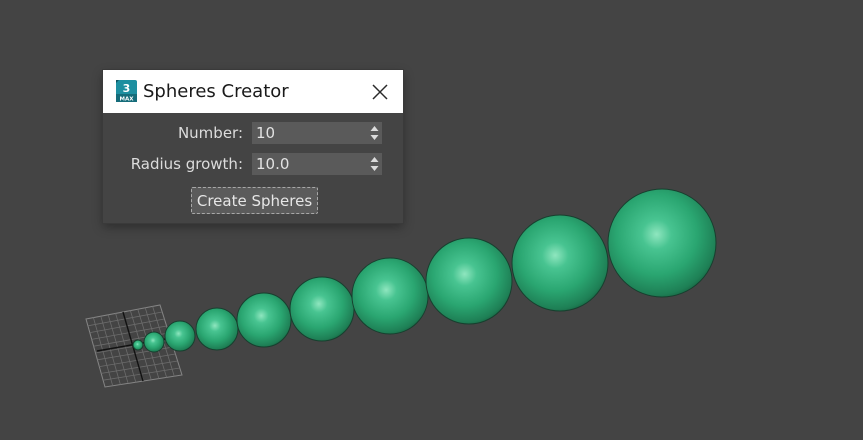  Describe the element at coordinates (186, 164) in the screenshot. I see `radius-growth-label: Radius growth:` at that location.